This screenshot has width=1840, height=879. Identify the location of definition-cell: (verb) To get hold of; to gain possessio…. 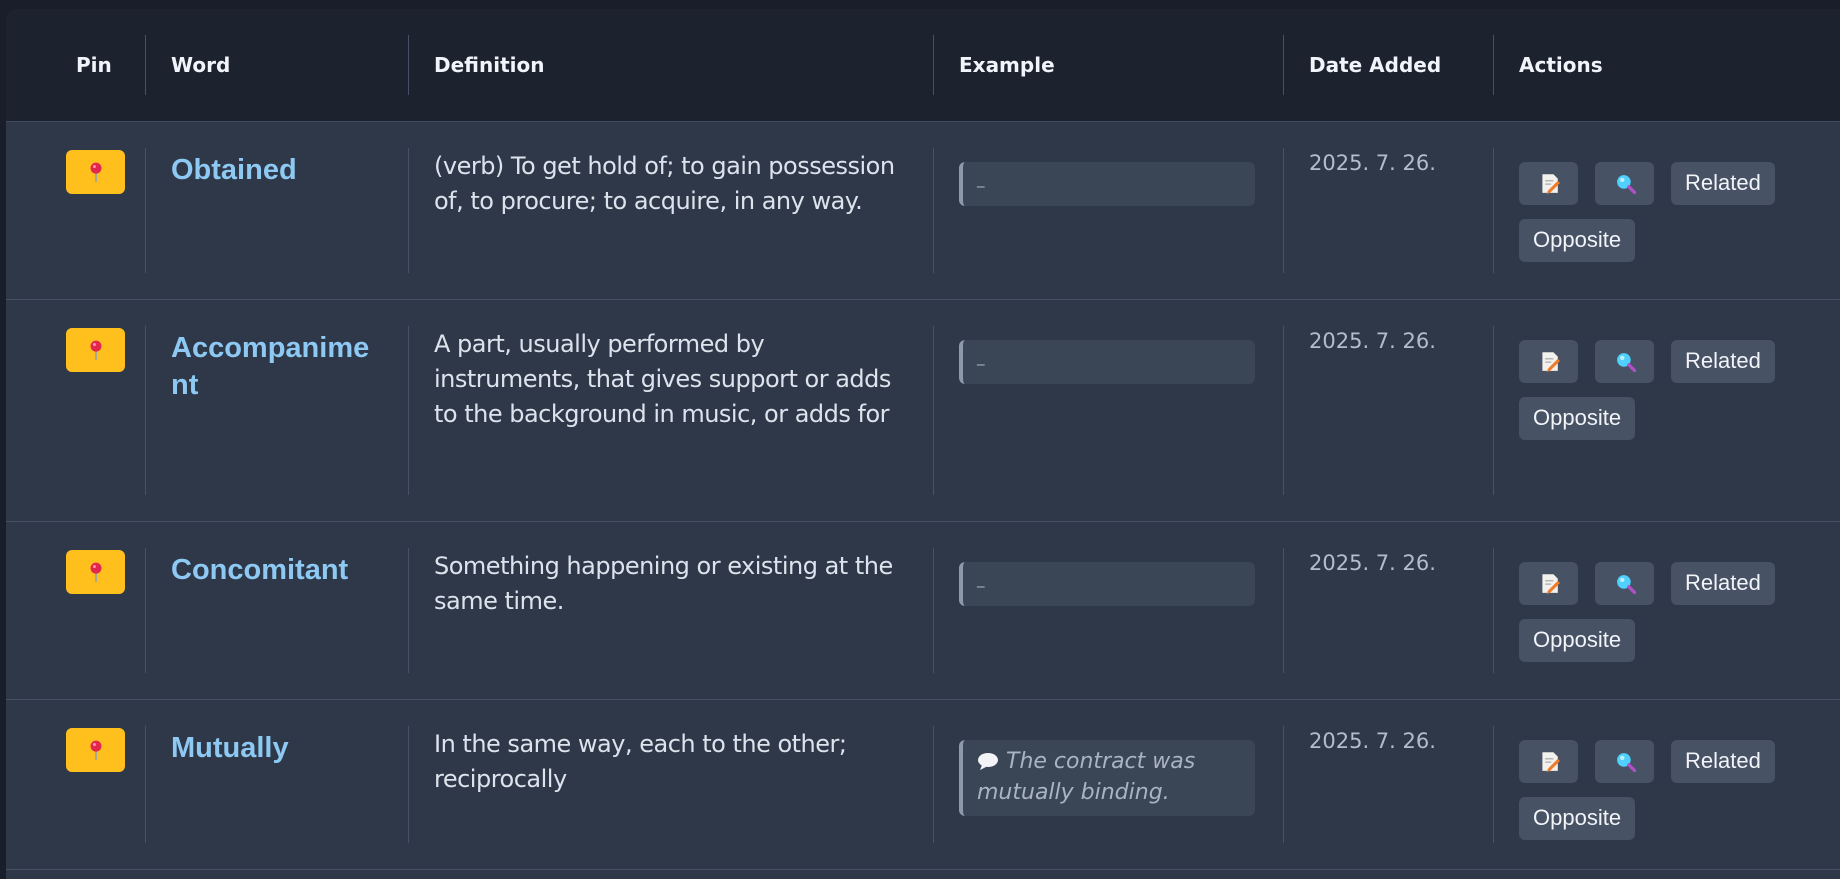
(670, 210).